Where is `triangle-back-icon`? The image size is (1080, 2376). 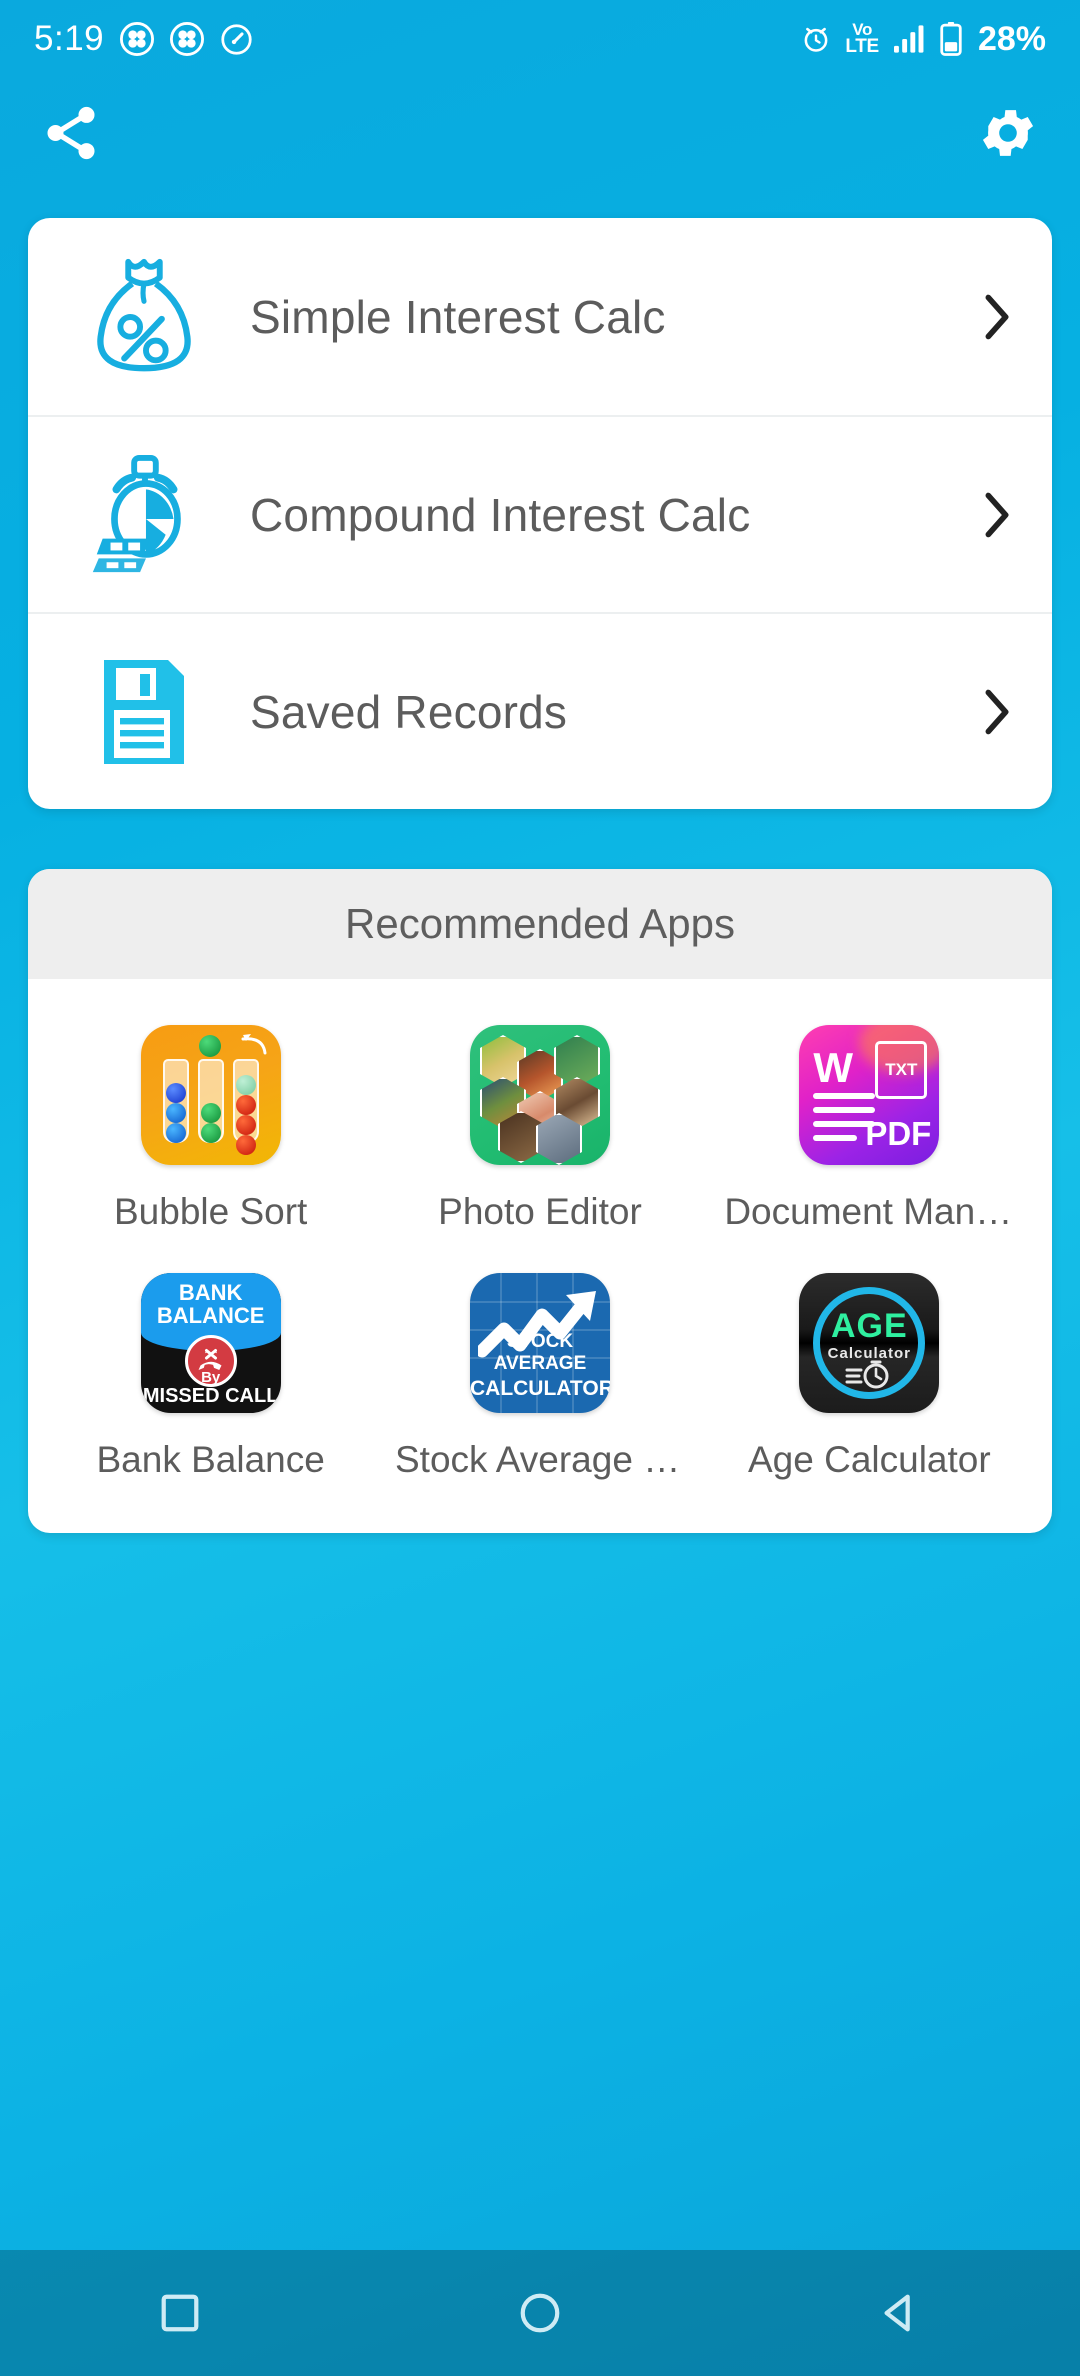
triangle-back-icon is located at coordinates (900, 2313).